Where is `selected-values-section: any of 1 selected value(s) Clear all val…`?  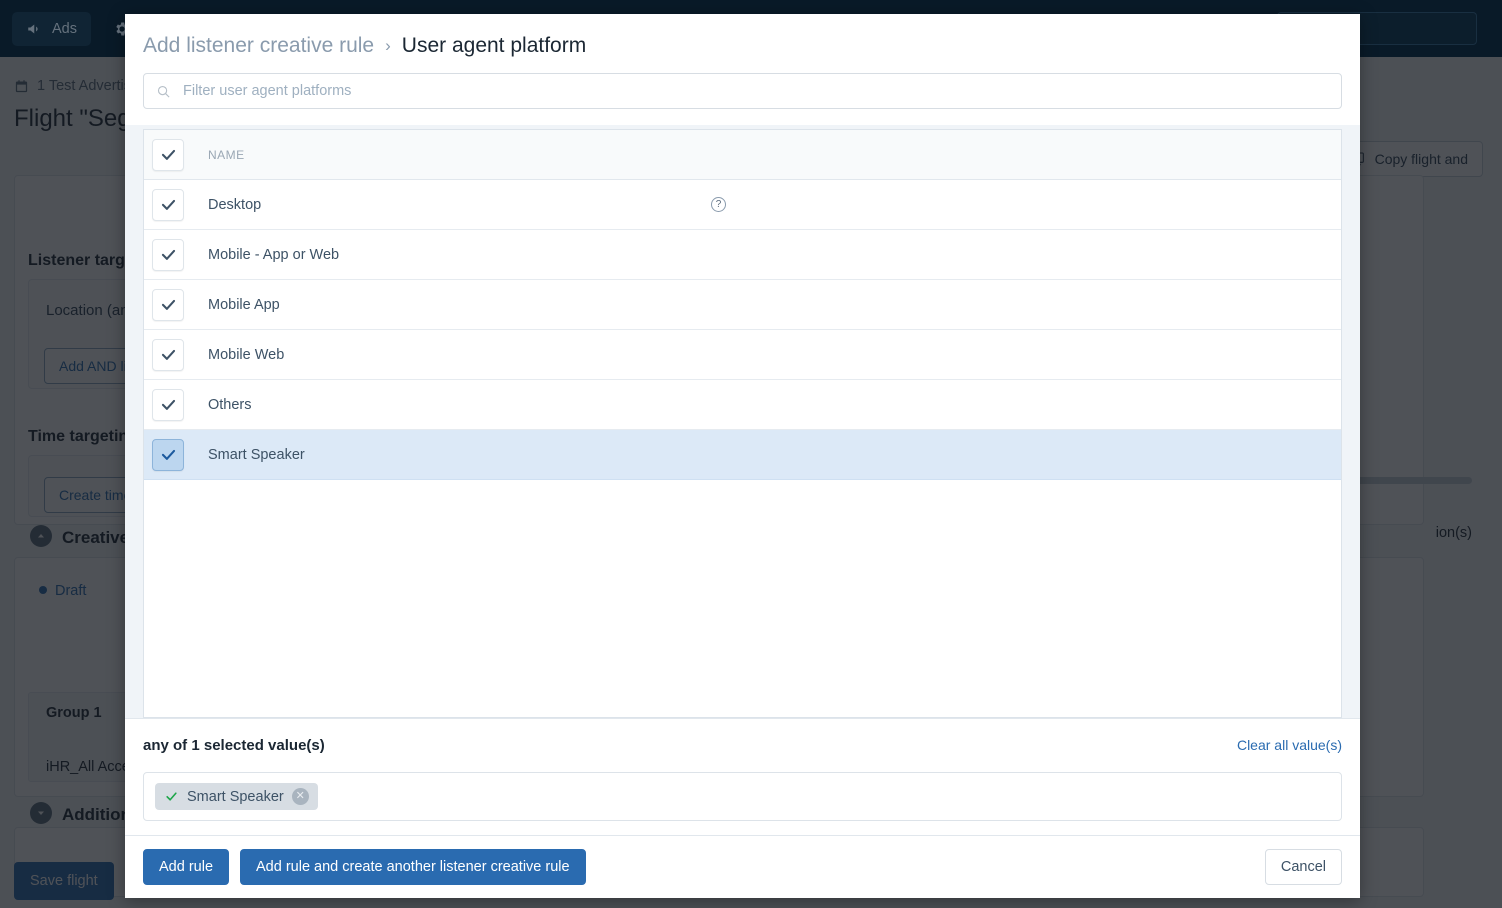 selected-values-section: any of 1 selected value(s) Clear all val… is located at coordinates (742, 776).